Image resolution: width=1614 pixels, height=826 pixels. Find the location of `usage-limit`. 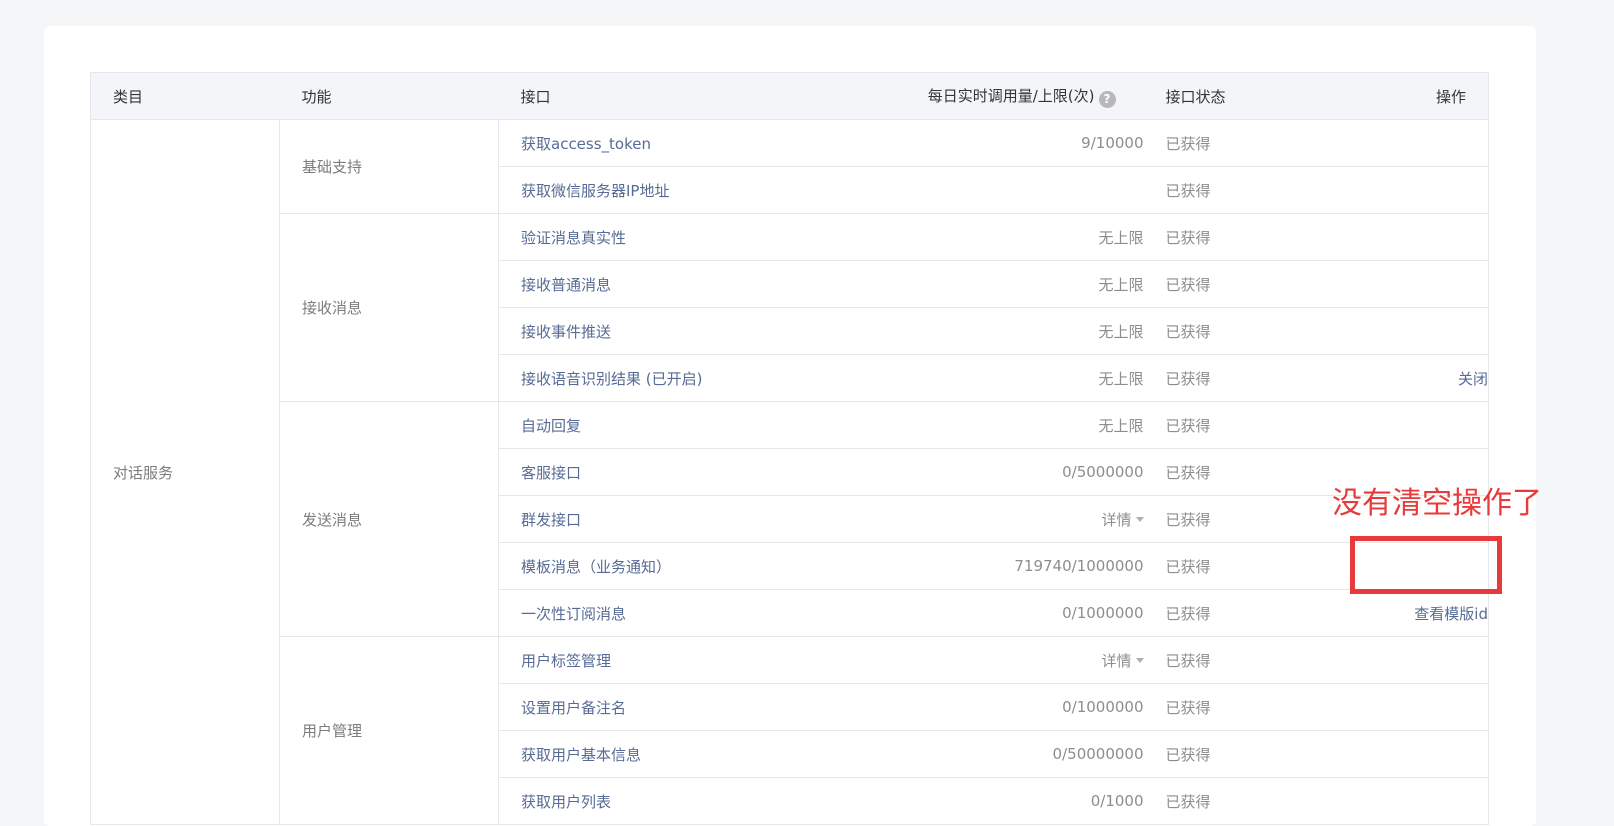

usage-limit is located at coordinates (953, 190).